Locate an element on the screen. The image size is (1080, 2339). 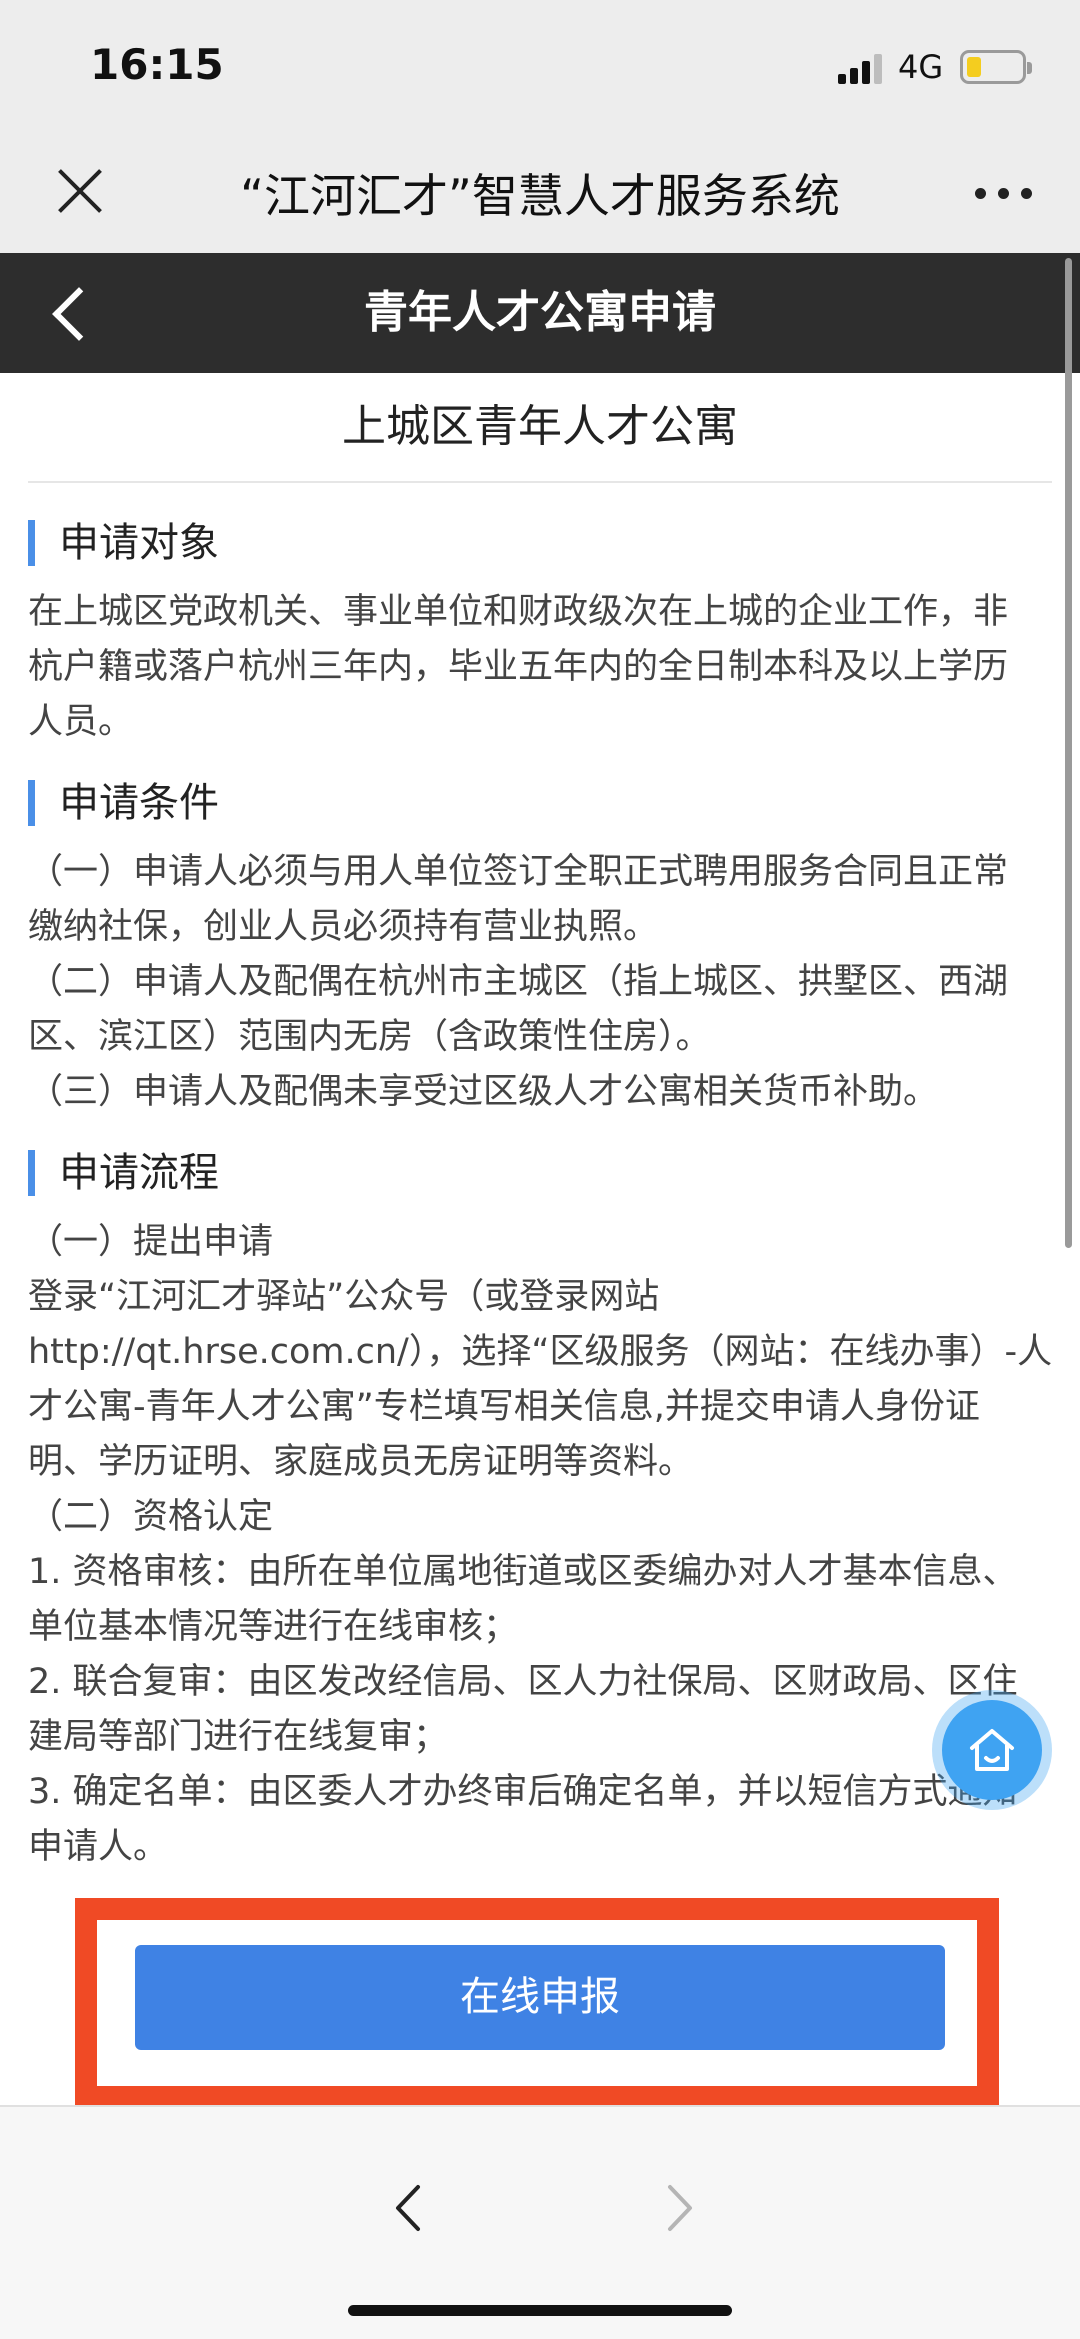
nav-bar: 青年人才公寓申请 is located at coordinates (540, 313).